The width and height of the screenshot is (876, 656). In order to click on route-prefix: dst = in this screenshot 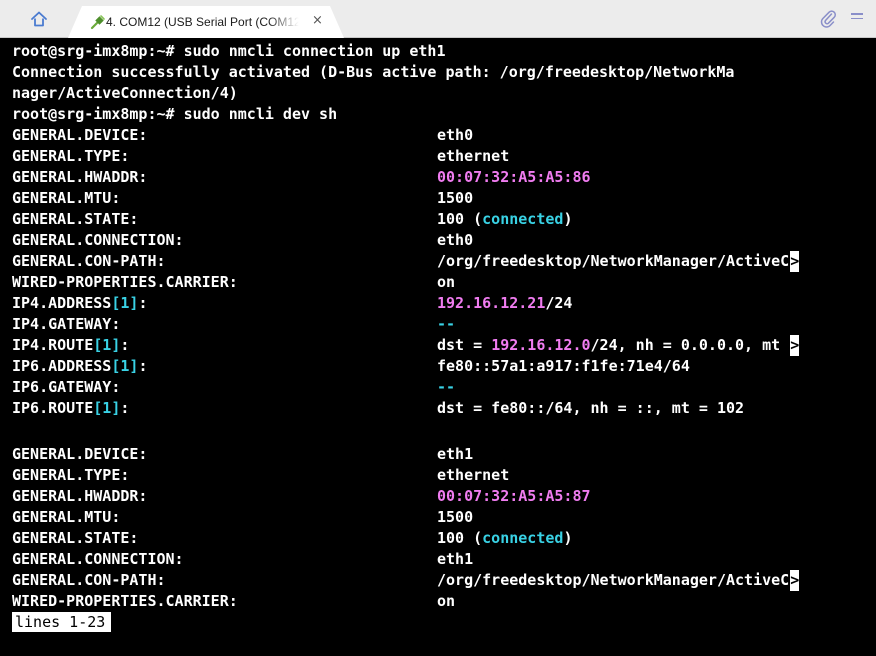, I will do `click(464, 345)`.